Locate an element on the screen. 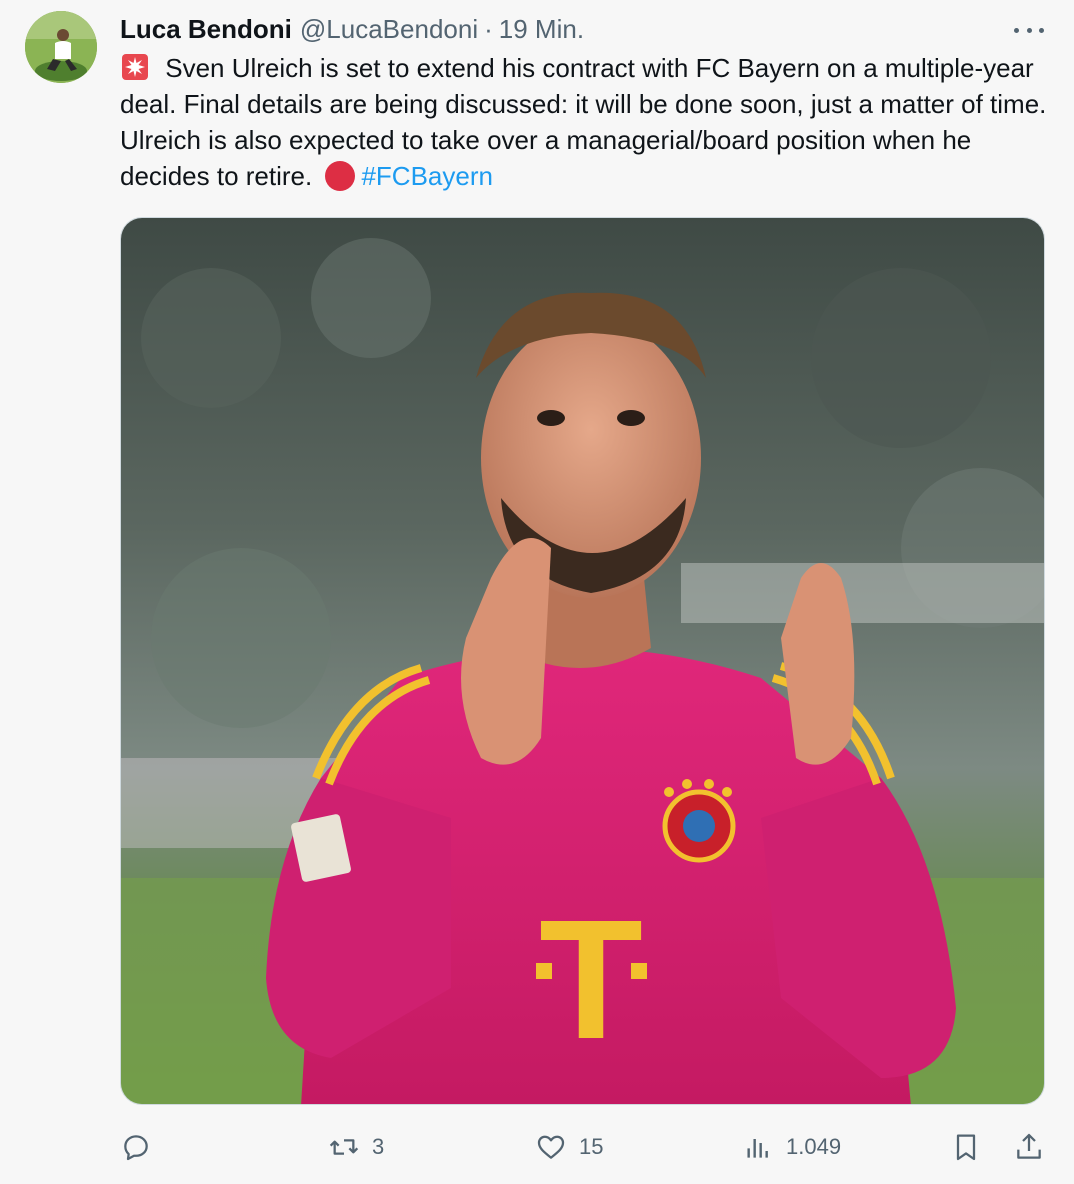 This screenshot has width=1074, height=1184. display-name: Luca Bendoni is located at coordinates (206, 29).